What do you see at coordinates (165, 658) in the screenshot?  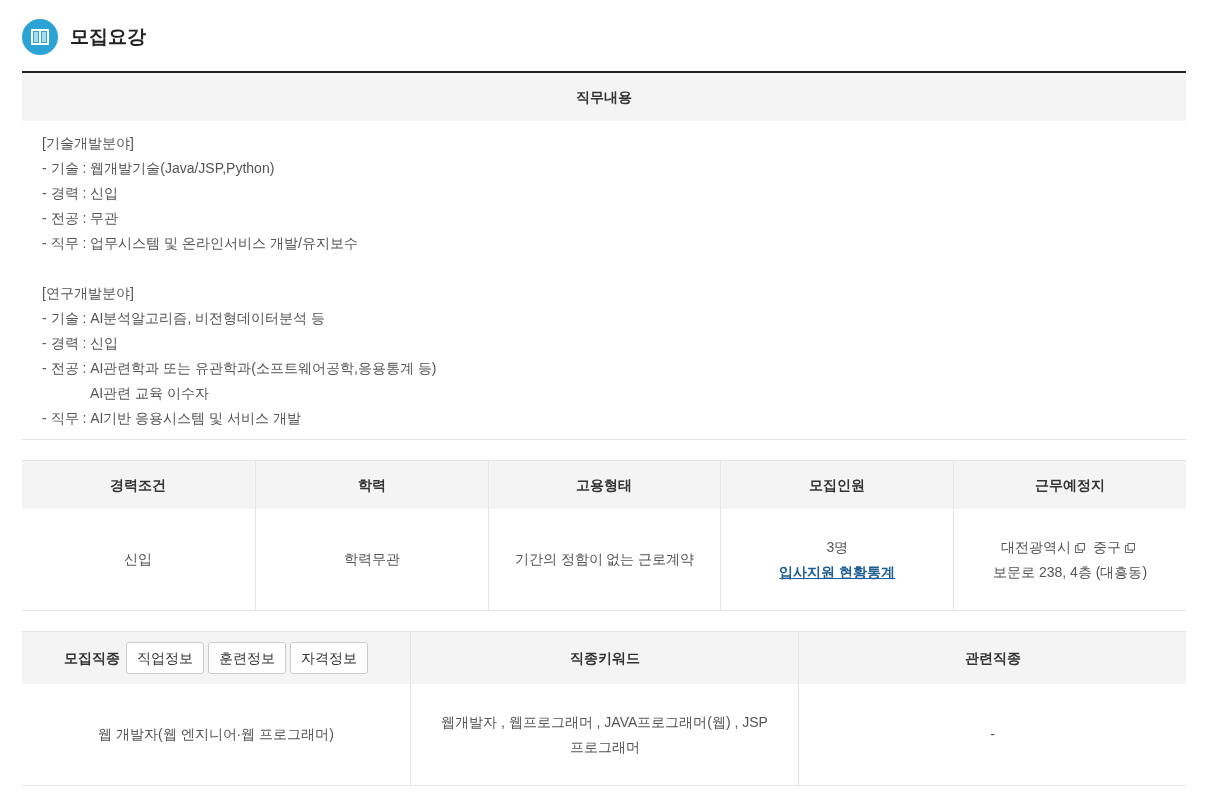 I see `info-button: 직업정보` at bounding box center [165, 658].